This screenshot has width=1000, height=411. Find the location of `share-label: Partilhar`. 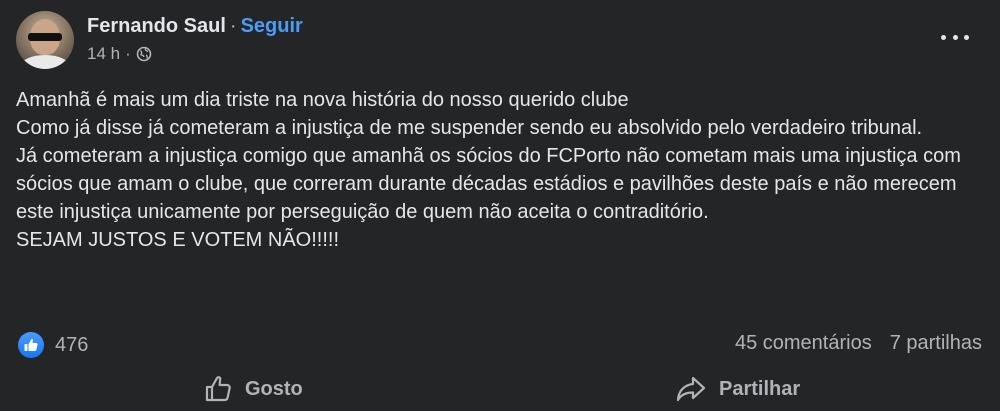

share-label: Partilhar is located at coordinates (760, 388).